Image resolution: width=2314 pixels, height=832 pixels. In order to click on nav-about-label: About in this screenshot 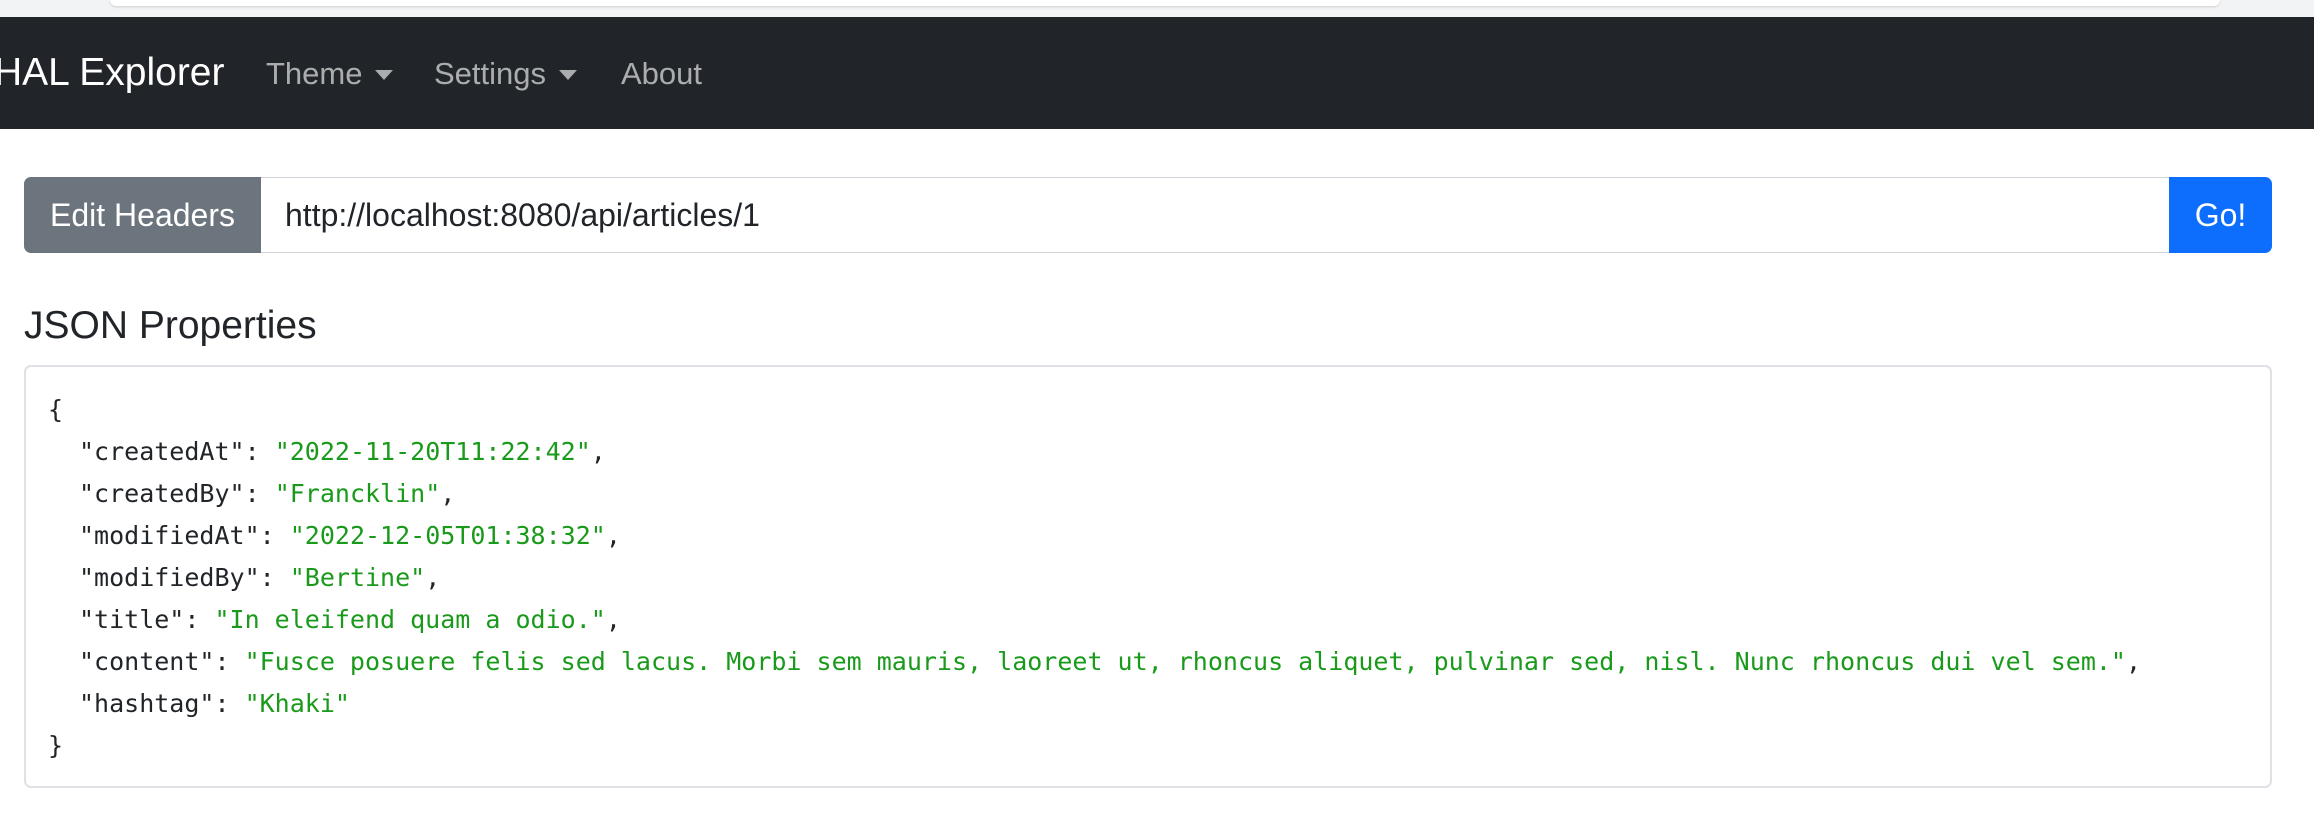, I will do `click(662, 73)`.